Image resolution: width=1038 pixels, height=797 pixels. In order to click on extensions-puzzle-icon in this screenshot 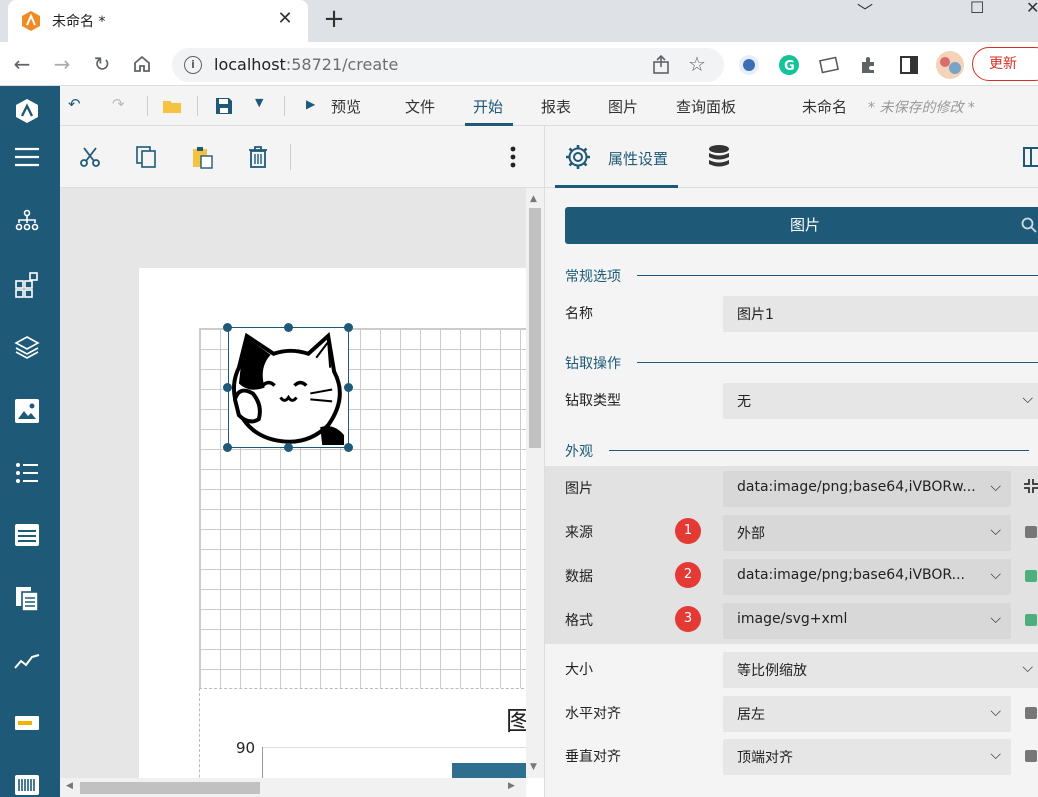, I will do `click(869, 65)`.